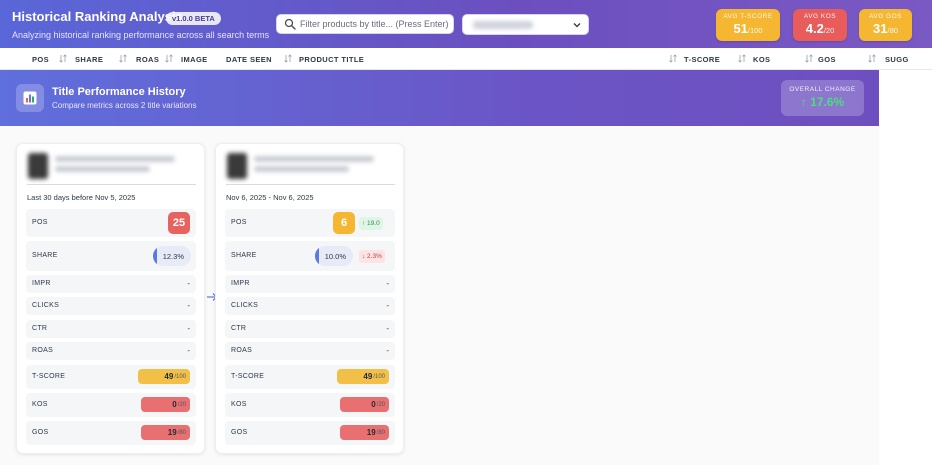 The width and height of the screenshot is (932, 465). Describe the element at coordinates (310, 256) in the screenshot. I see `metric-row-share: SHARE 10.0% ↓ 2.3%` at that location.